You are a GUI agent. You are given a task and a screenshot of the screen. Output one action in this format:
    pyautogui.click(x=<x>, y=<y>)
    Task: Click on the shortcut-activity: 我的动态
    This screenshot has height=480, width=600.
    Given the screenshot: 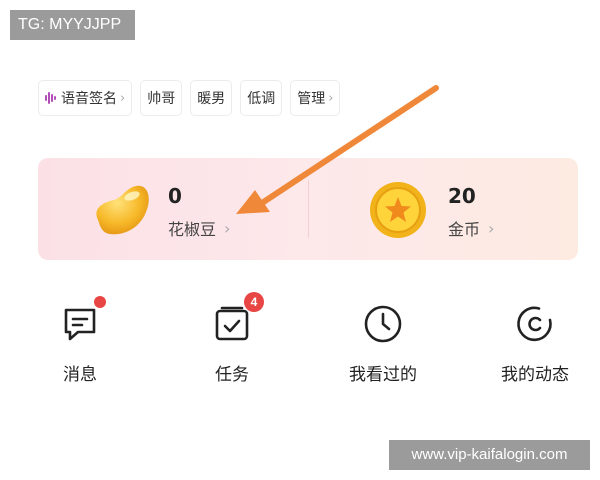 What is the action you would take?
    pyautogui.click(x=535, y=343)
    